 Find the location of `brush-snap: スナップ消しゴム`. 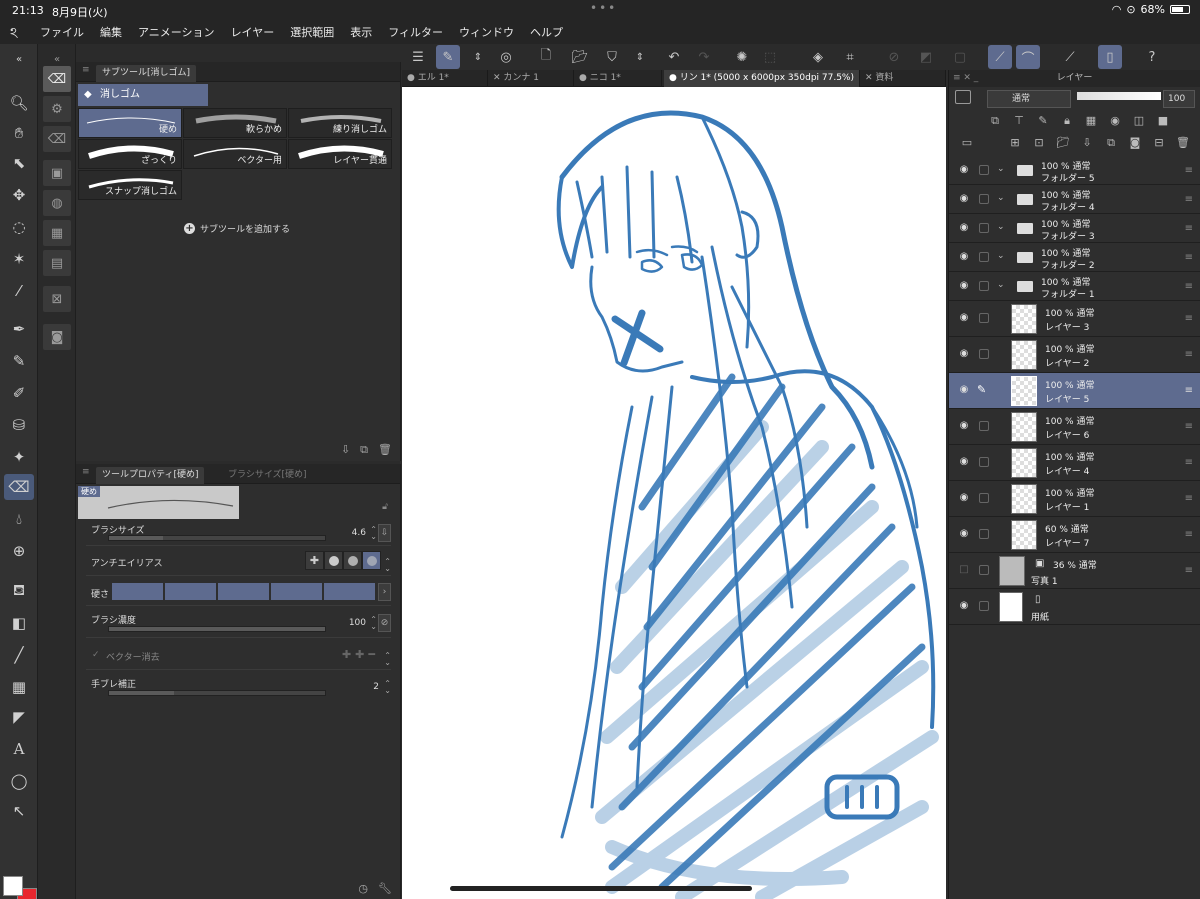

brush-snap: スナップ消しゴム is located at coordinates (130, 185).